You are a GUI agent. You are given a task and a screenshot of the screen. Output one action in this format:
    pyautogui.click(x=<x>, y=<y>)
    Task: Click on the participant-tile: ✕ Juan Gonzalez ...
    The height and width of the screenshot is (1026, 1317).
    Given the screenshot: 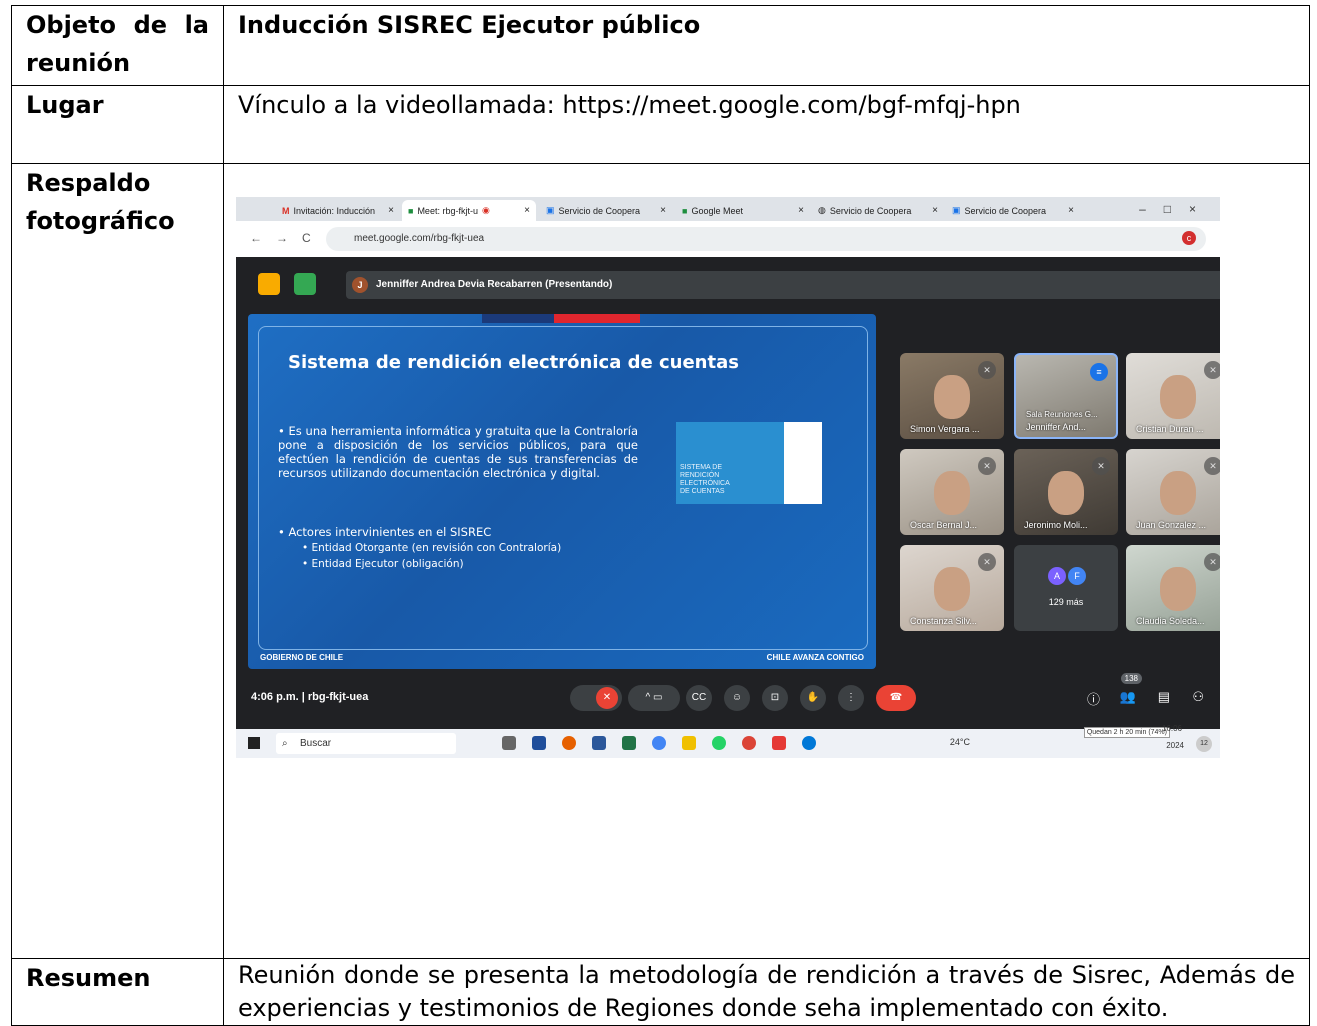 What is the action you would take?
    pyautogui.click(x=1173, y=492)
    